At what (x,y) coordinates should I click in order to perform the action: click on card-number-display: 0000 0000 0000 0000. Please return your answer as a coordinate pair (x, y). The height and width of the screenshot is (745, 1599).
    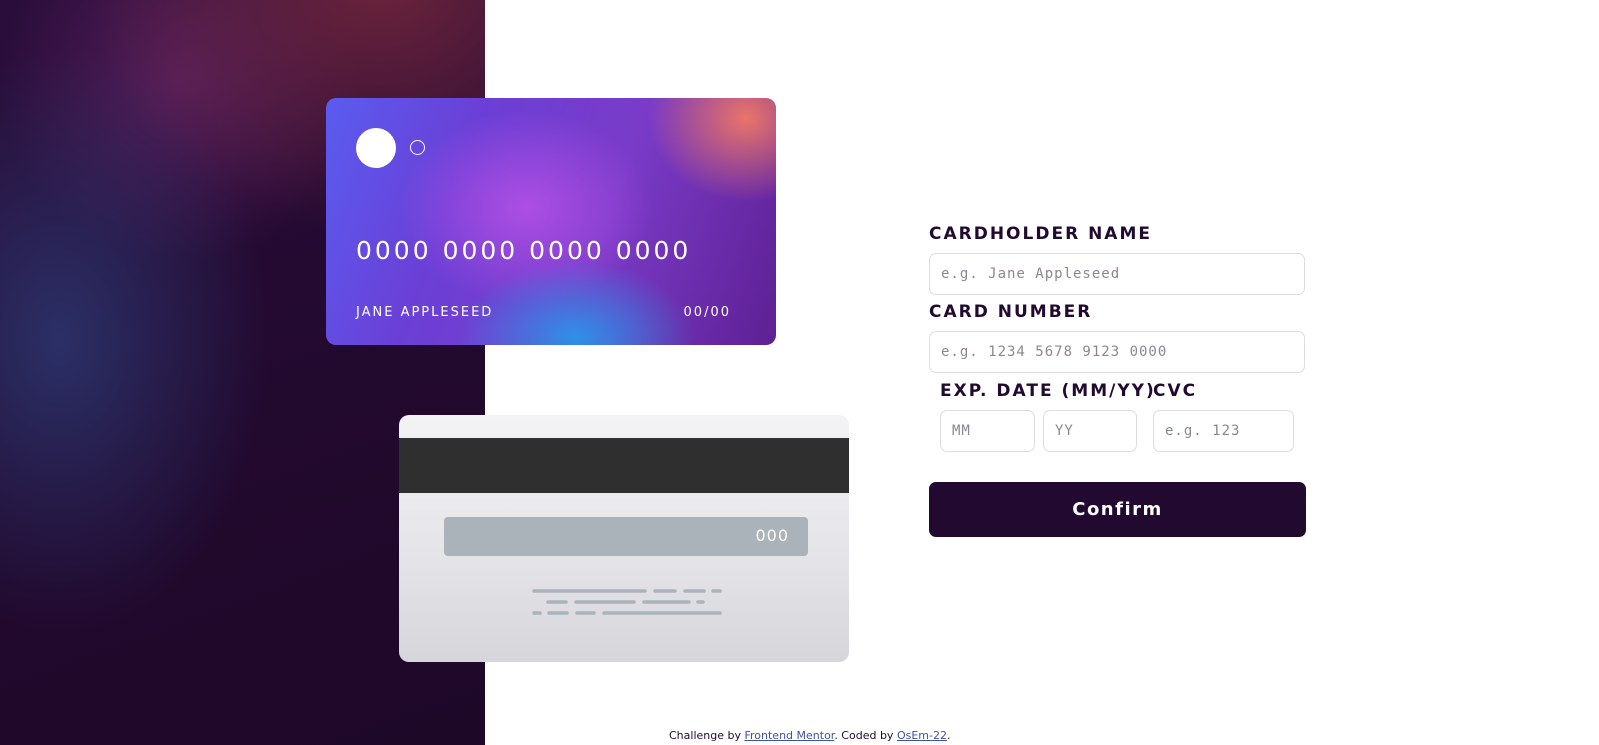
    Looking at the image, I should click on (524, 250).